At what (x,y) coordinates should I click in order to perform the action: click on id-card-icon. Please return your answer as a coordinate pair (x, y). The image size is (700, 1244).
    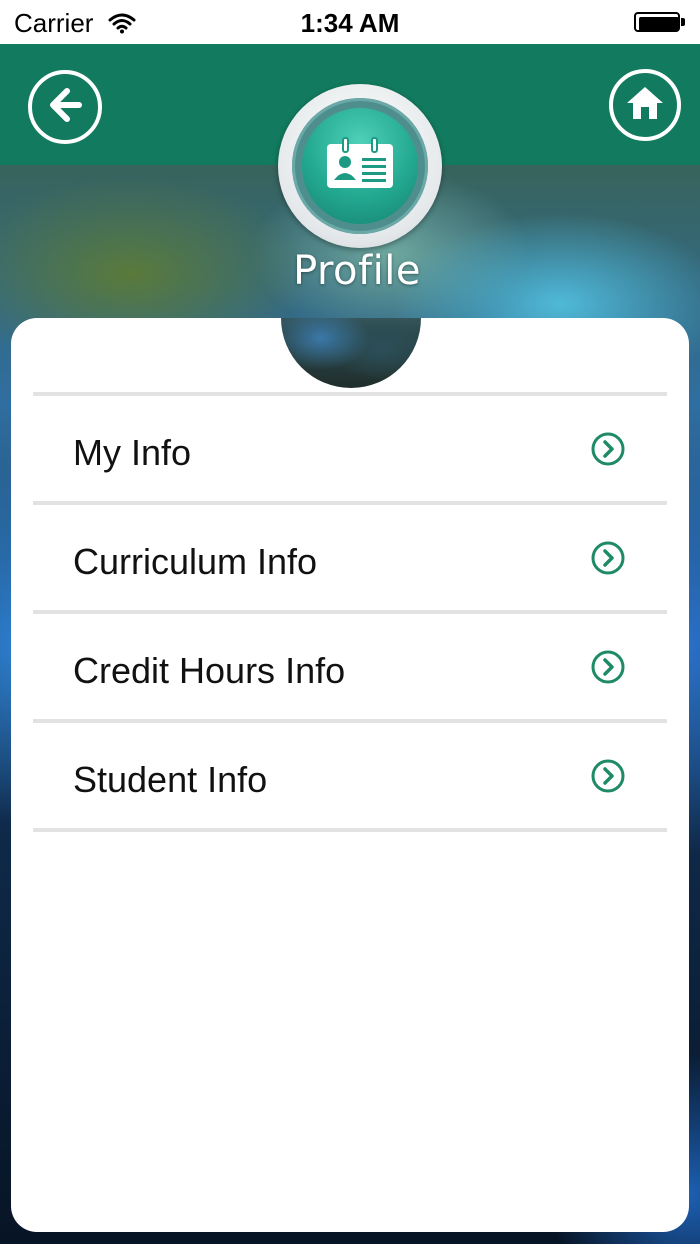
    Looking at the image, I should click on (360, 166).